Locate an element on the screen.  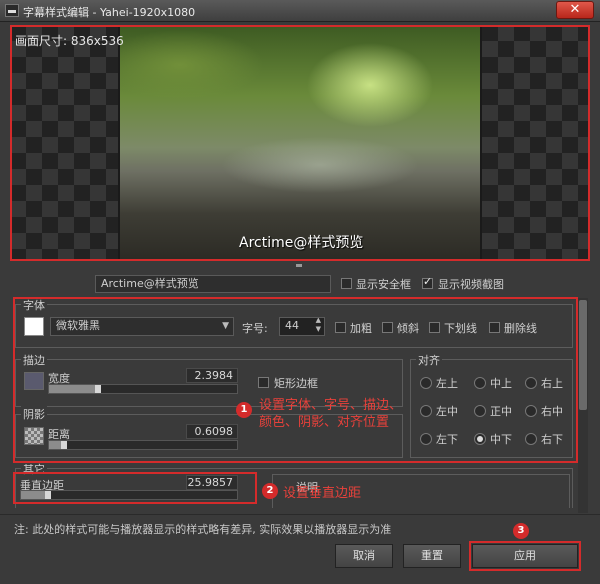
annotation-badge-3: 3 is located at coordinates (521, 531).